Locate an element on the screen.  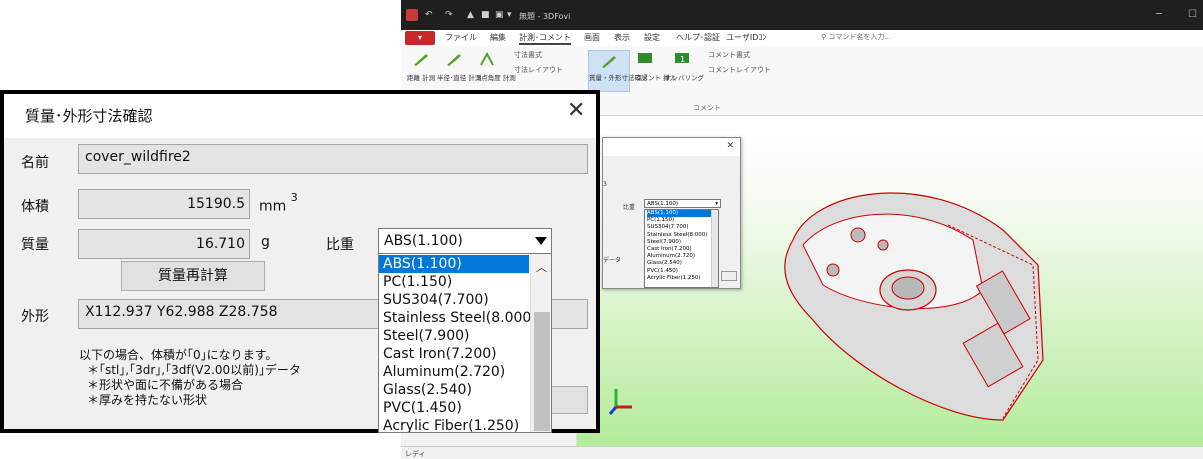
background-dialog-titlebar is located at coordinates (671, 147).